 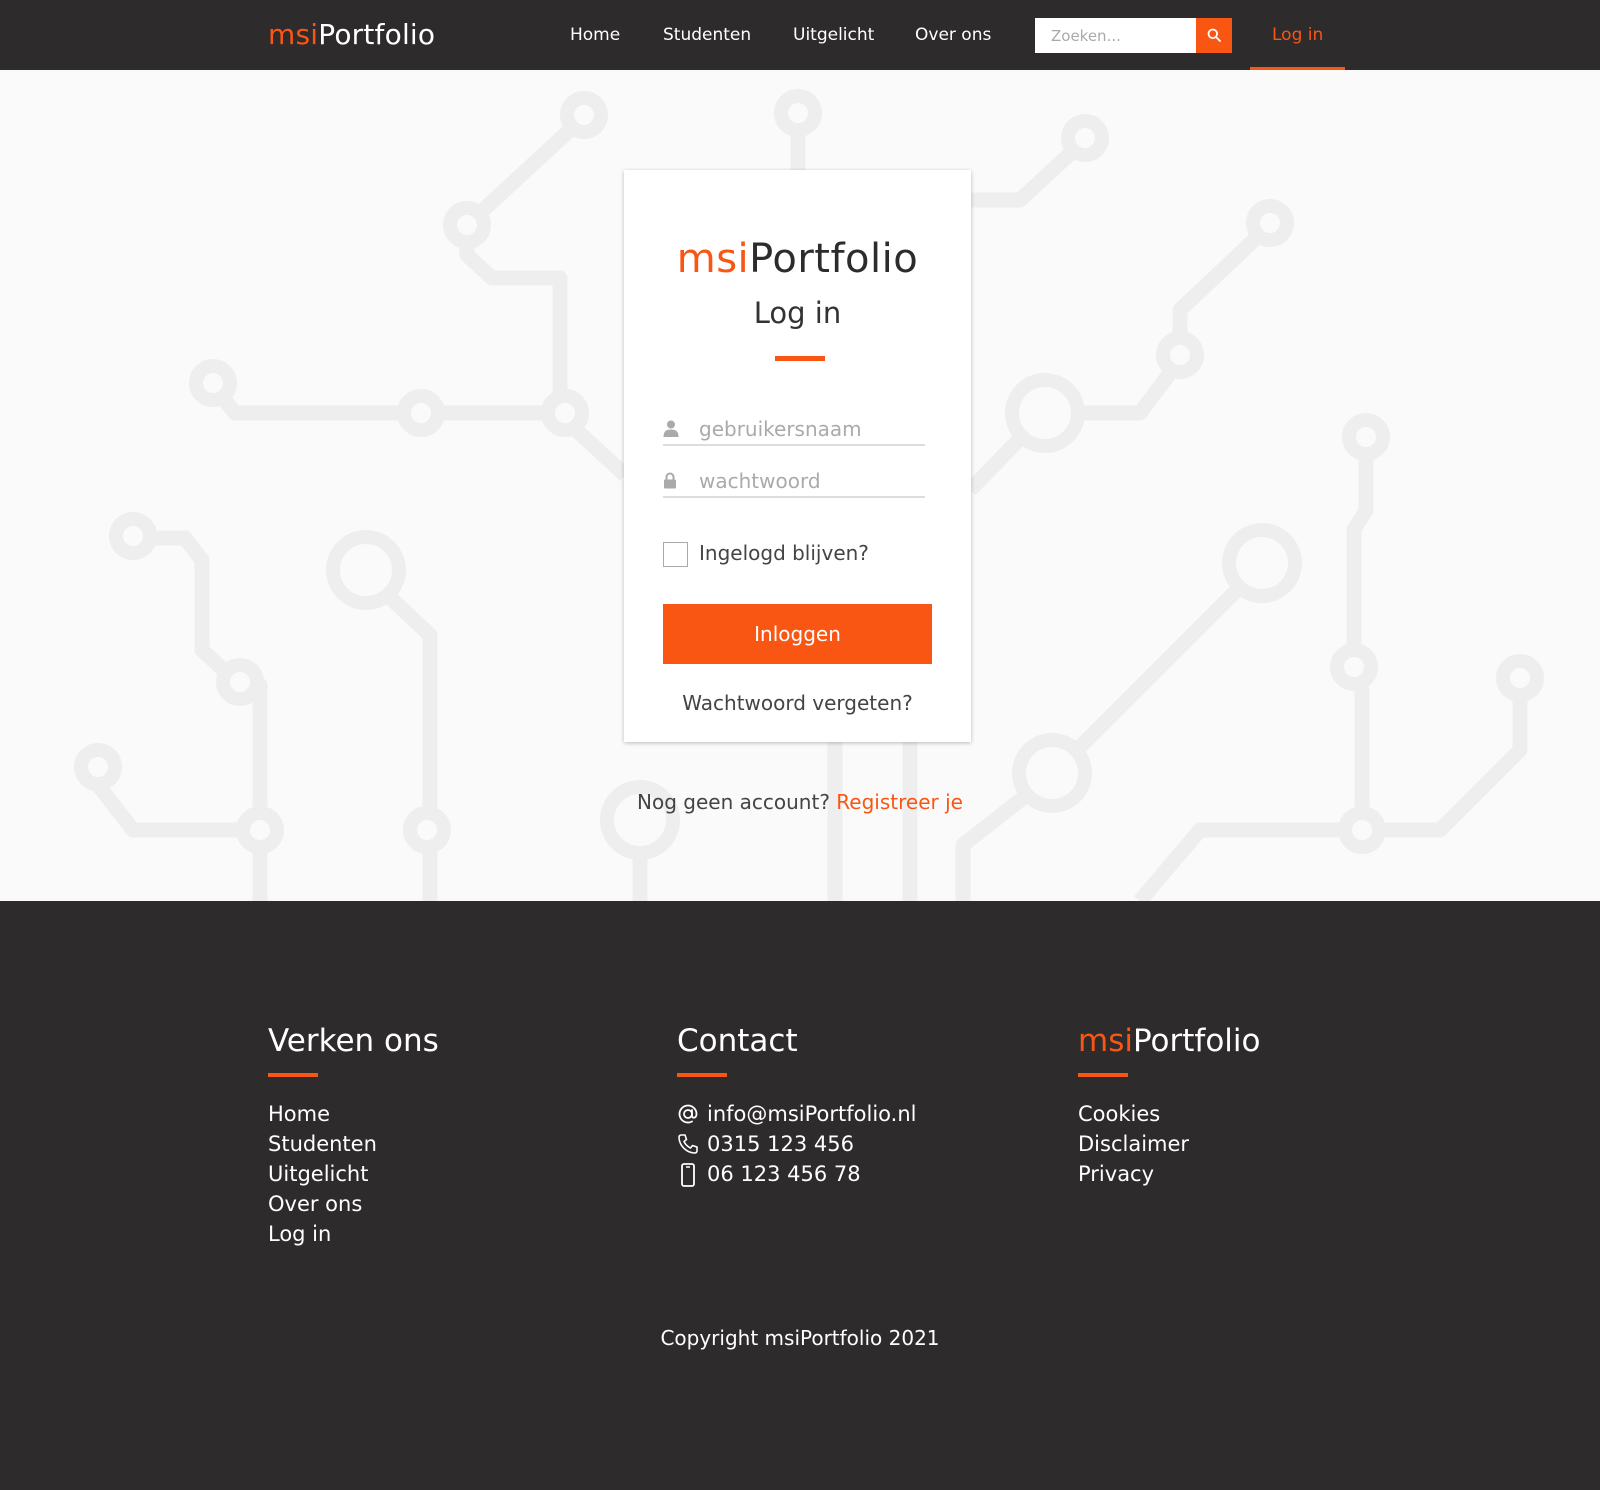 I want to click on register-link: Registreer je, so click(x=899, y=802).